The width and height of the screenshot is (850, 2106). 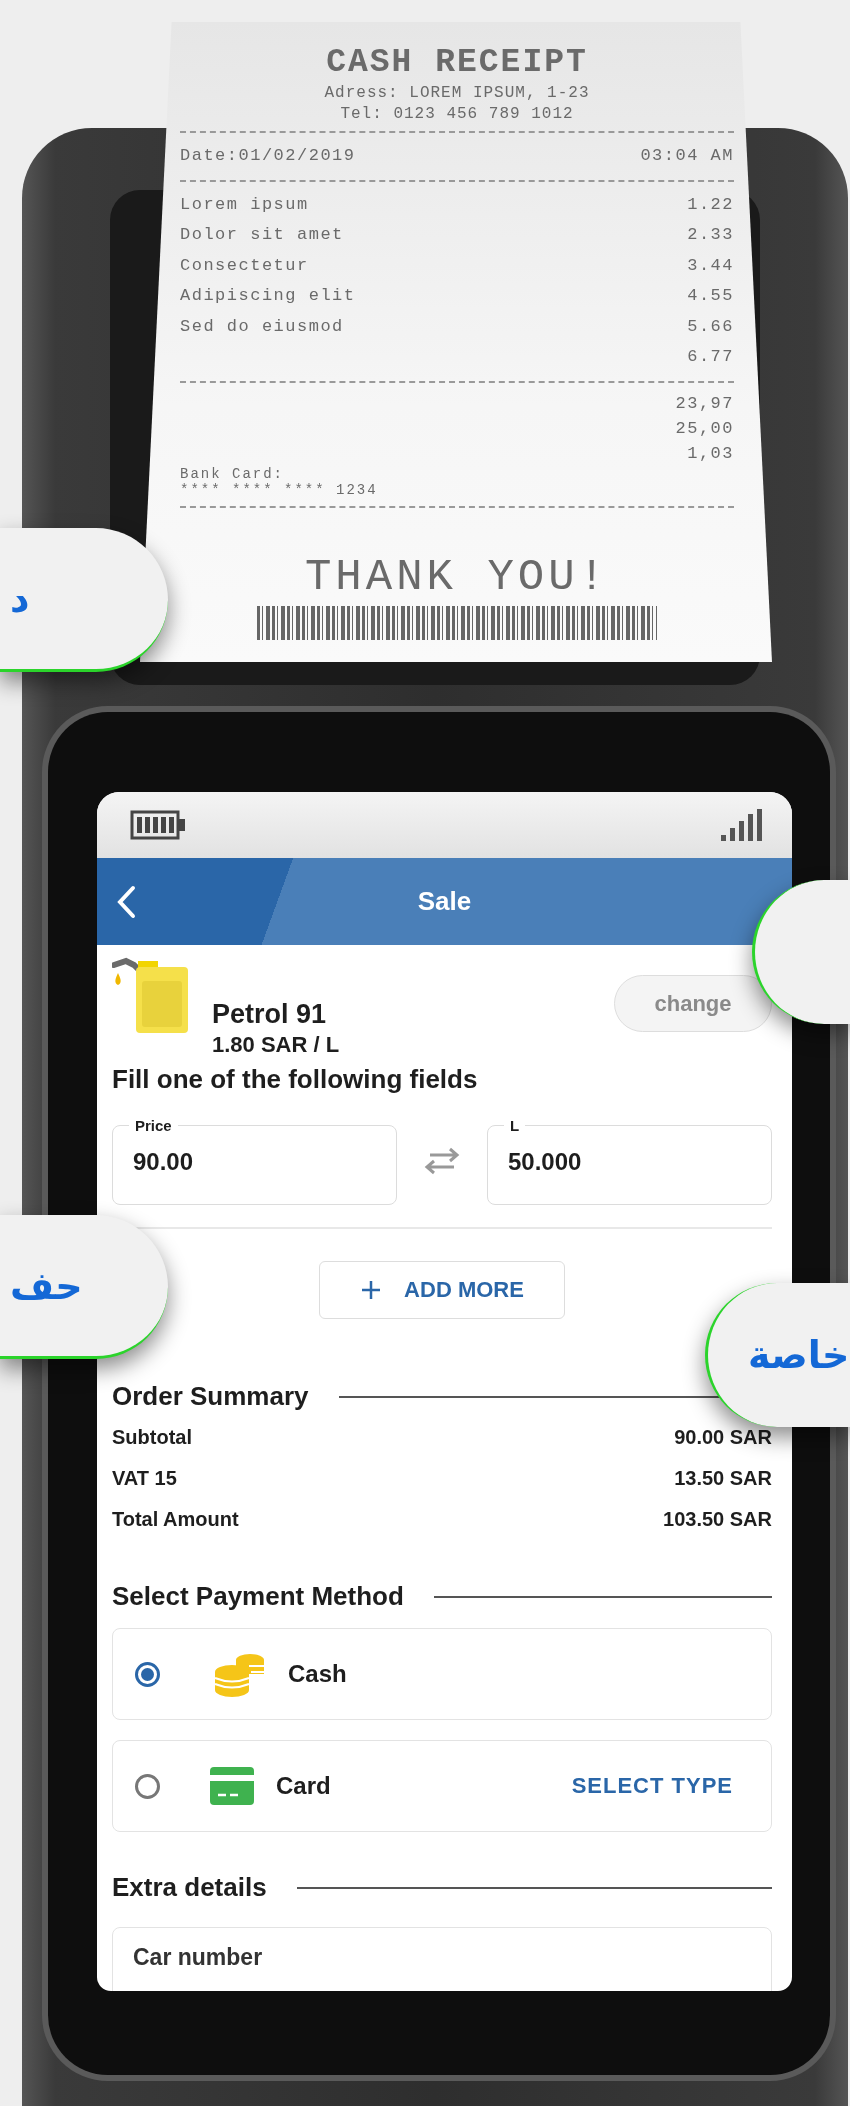 What do you see at coordinates (244, 265) in the screenshot?
I see `receipt-item-name: Consectetur` at bounding box center [244, 265].